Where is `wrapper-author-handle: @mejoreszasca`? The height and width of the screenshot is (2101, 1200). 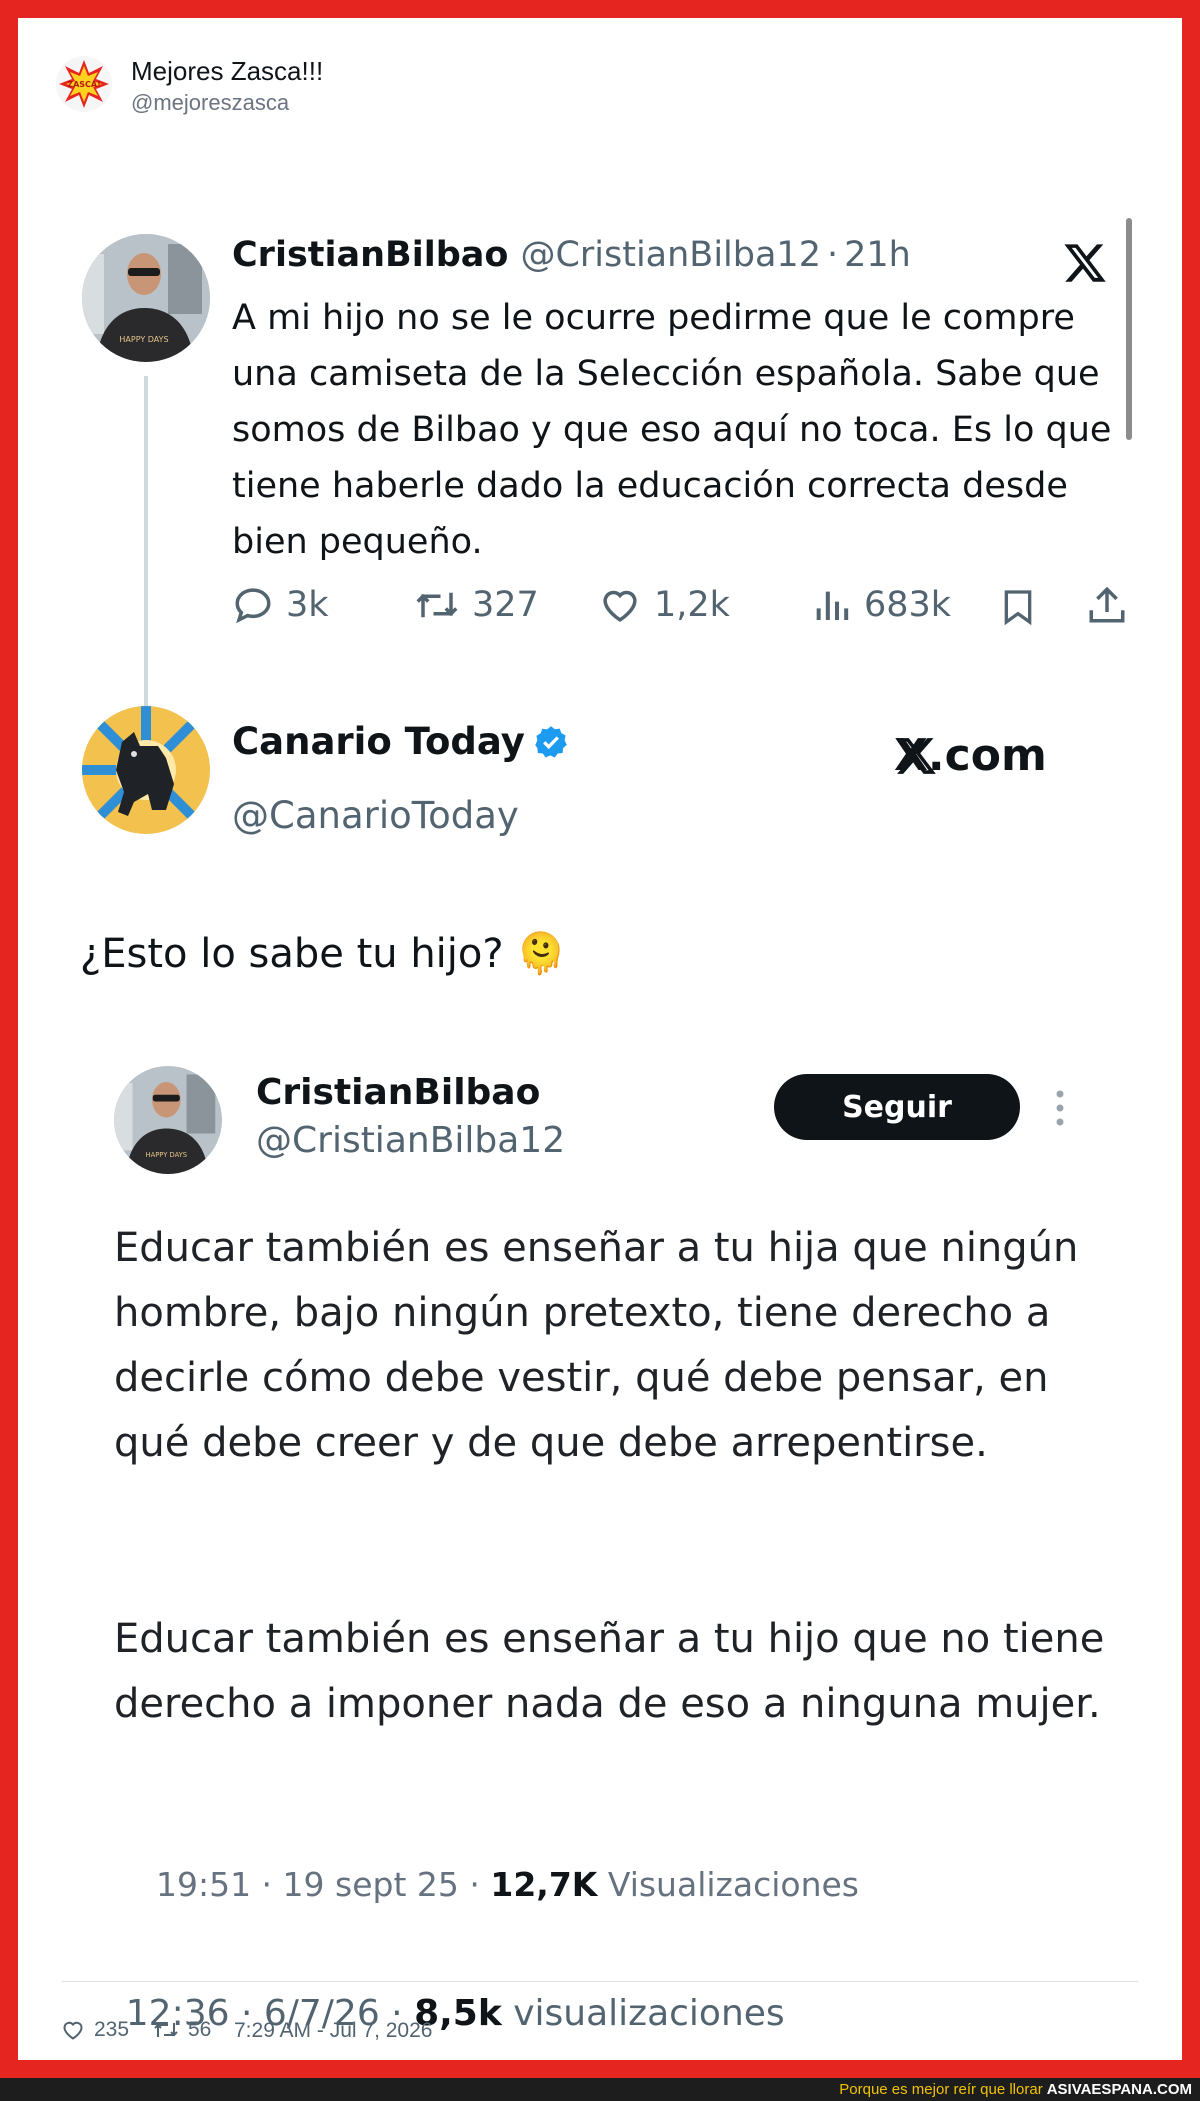
wrapper-author-handle: @mejoreszasca is located at coordinates (210, 103).